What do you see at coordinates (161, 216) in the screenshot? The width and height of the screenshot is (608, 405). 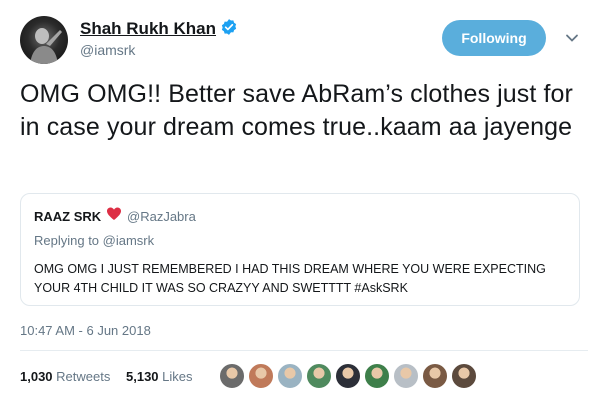 I see `quoted-author-handle: @RazJabra` at bounding box center [161, 216].